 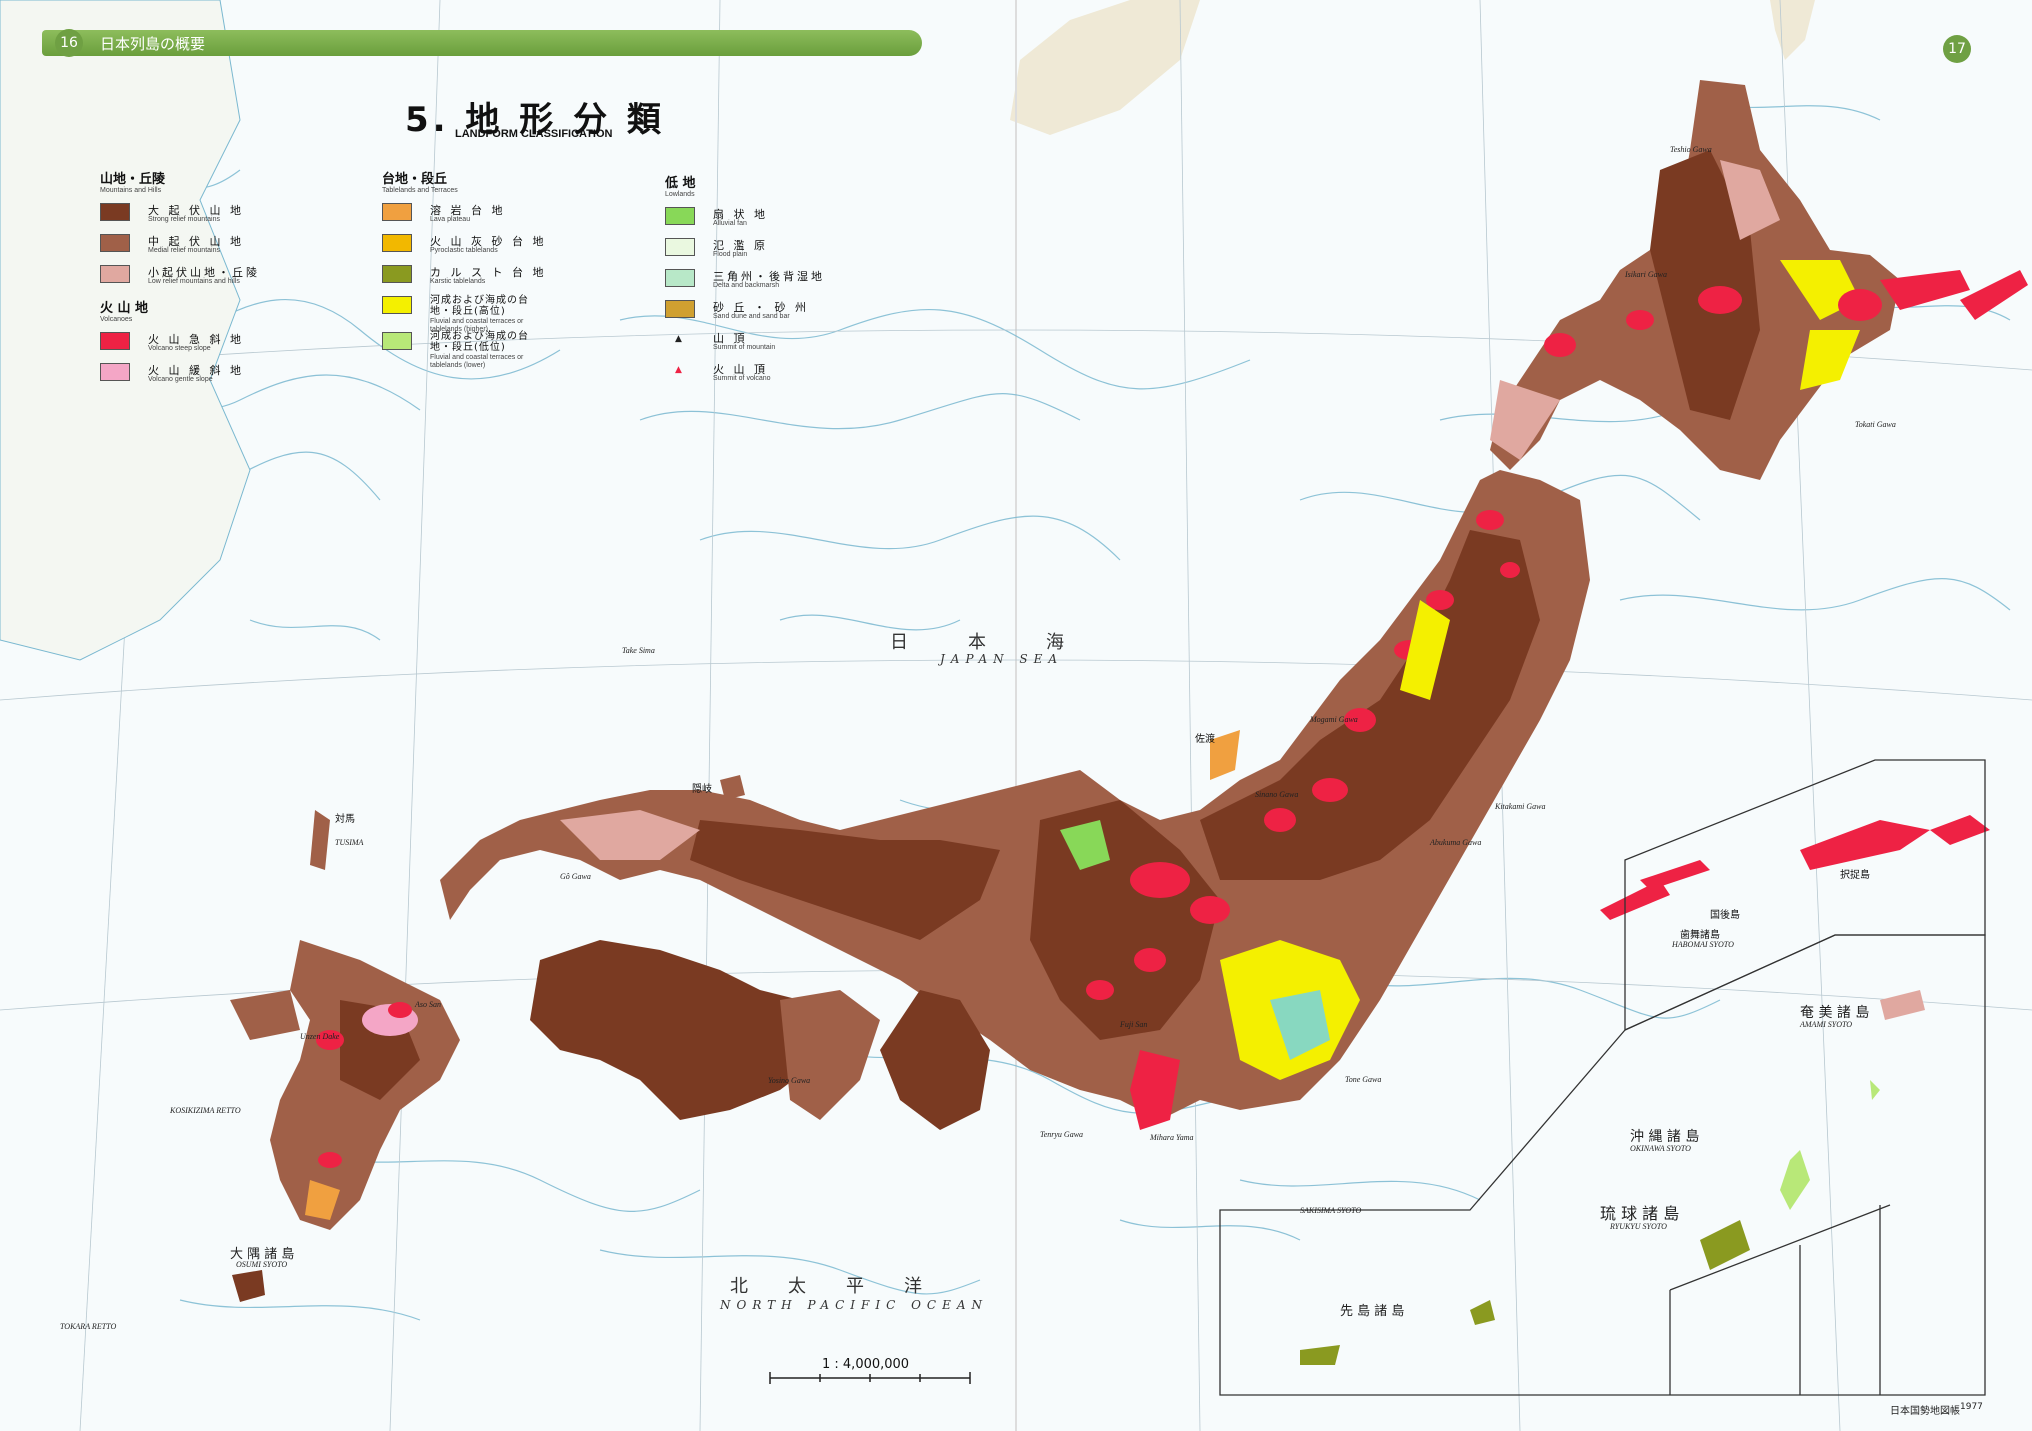 What do you see at coordinates (464, 250) in the screenshot?
I see `legend-label-en: Pyroclastic tablelands` at bounding box center [464, 250].